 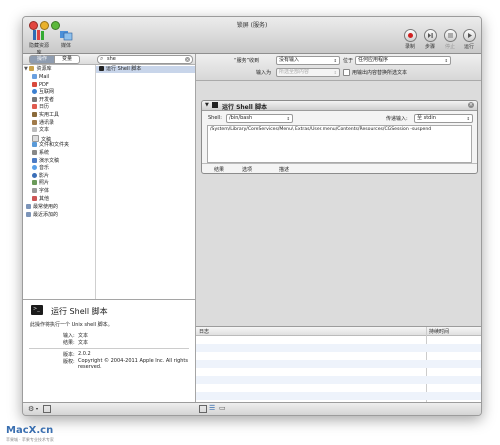 I want to click on tab-variables: 变量, so click(x=67, y=59).